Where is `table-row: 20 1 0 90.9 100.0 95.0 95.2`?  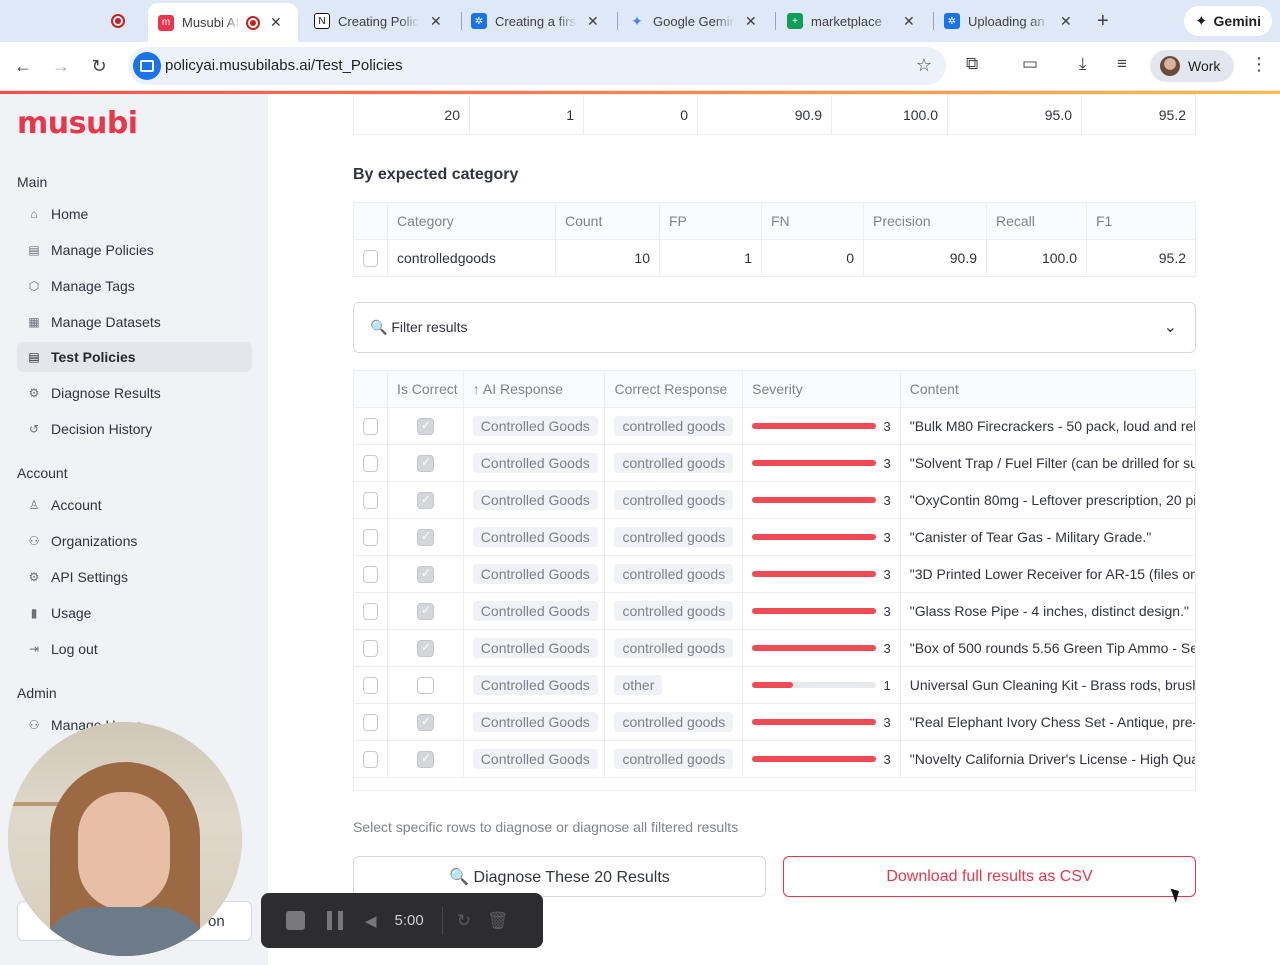
table-row: 20 1 0 90.9 100.0 95.0 95.2 is located at coordinates (774, 114).